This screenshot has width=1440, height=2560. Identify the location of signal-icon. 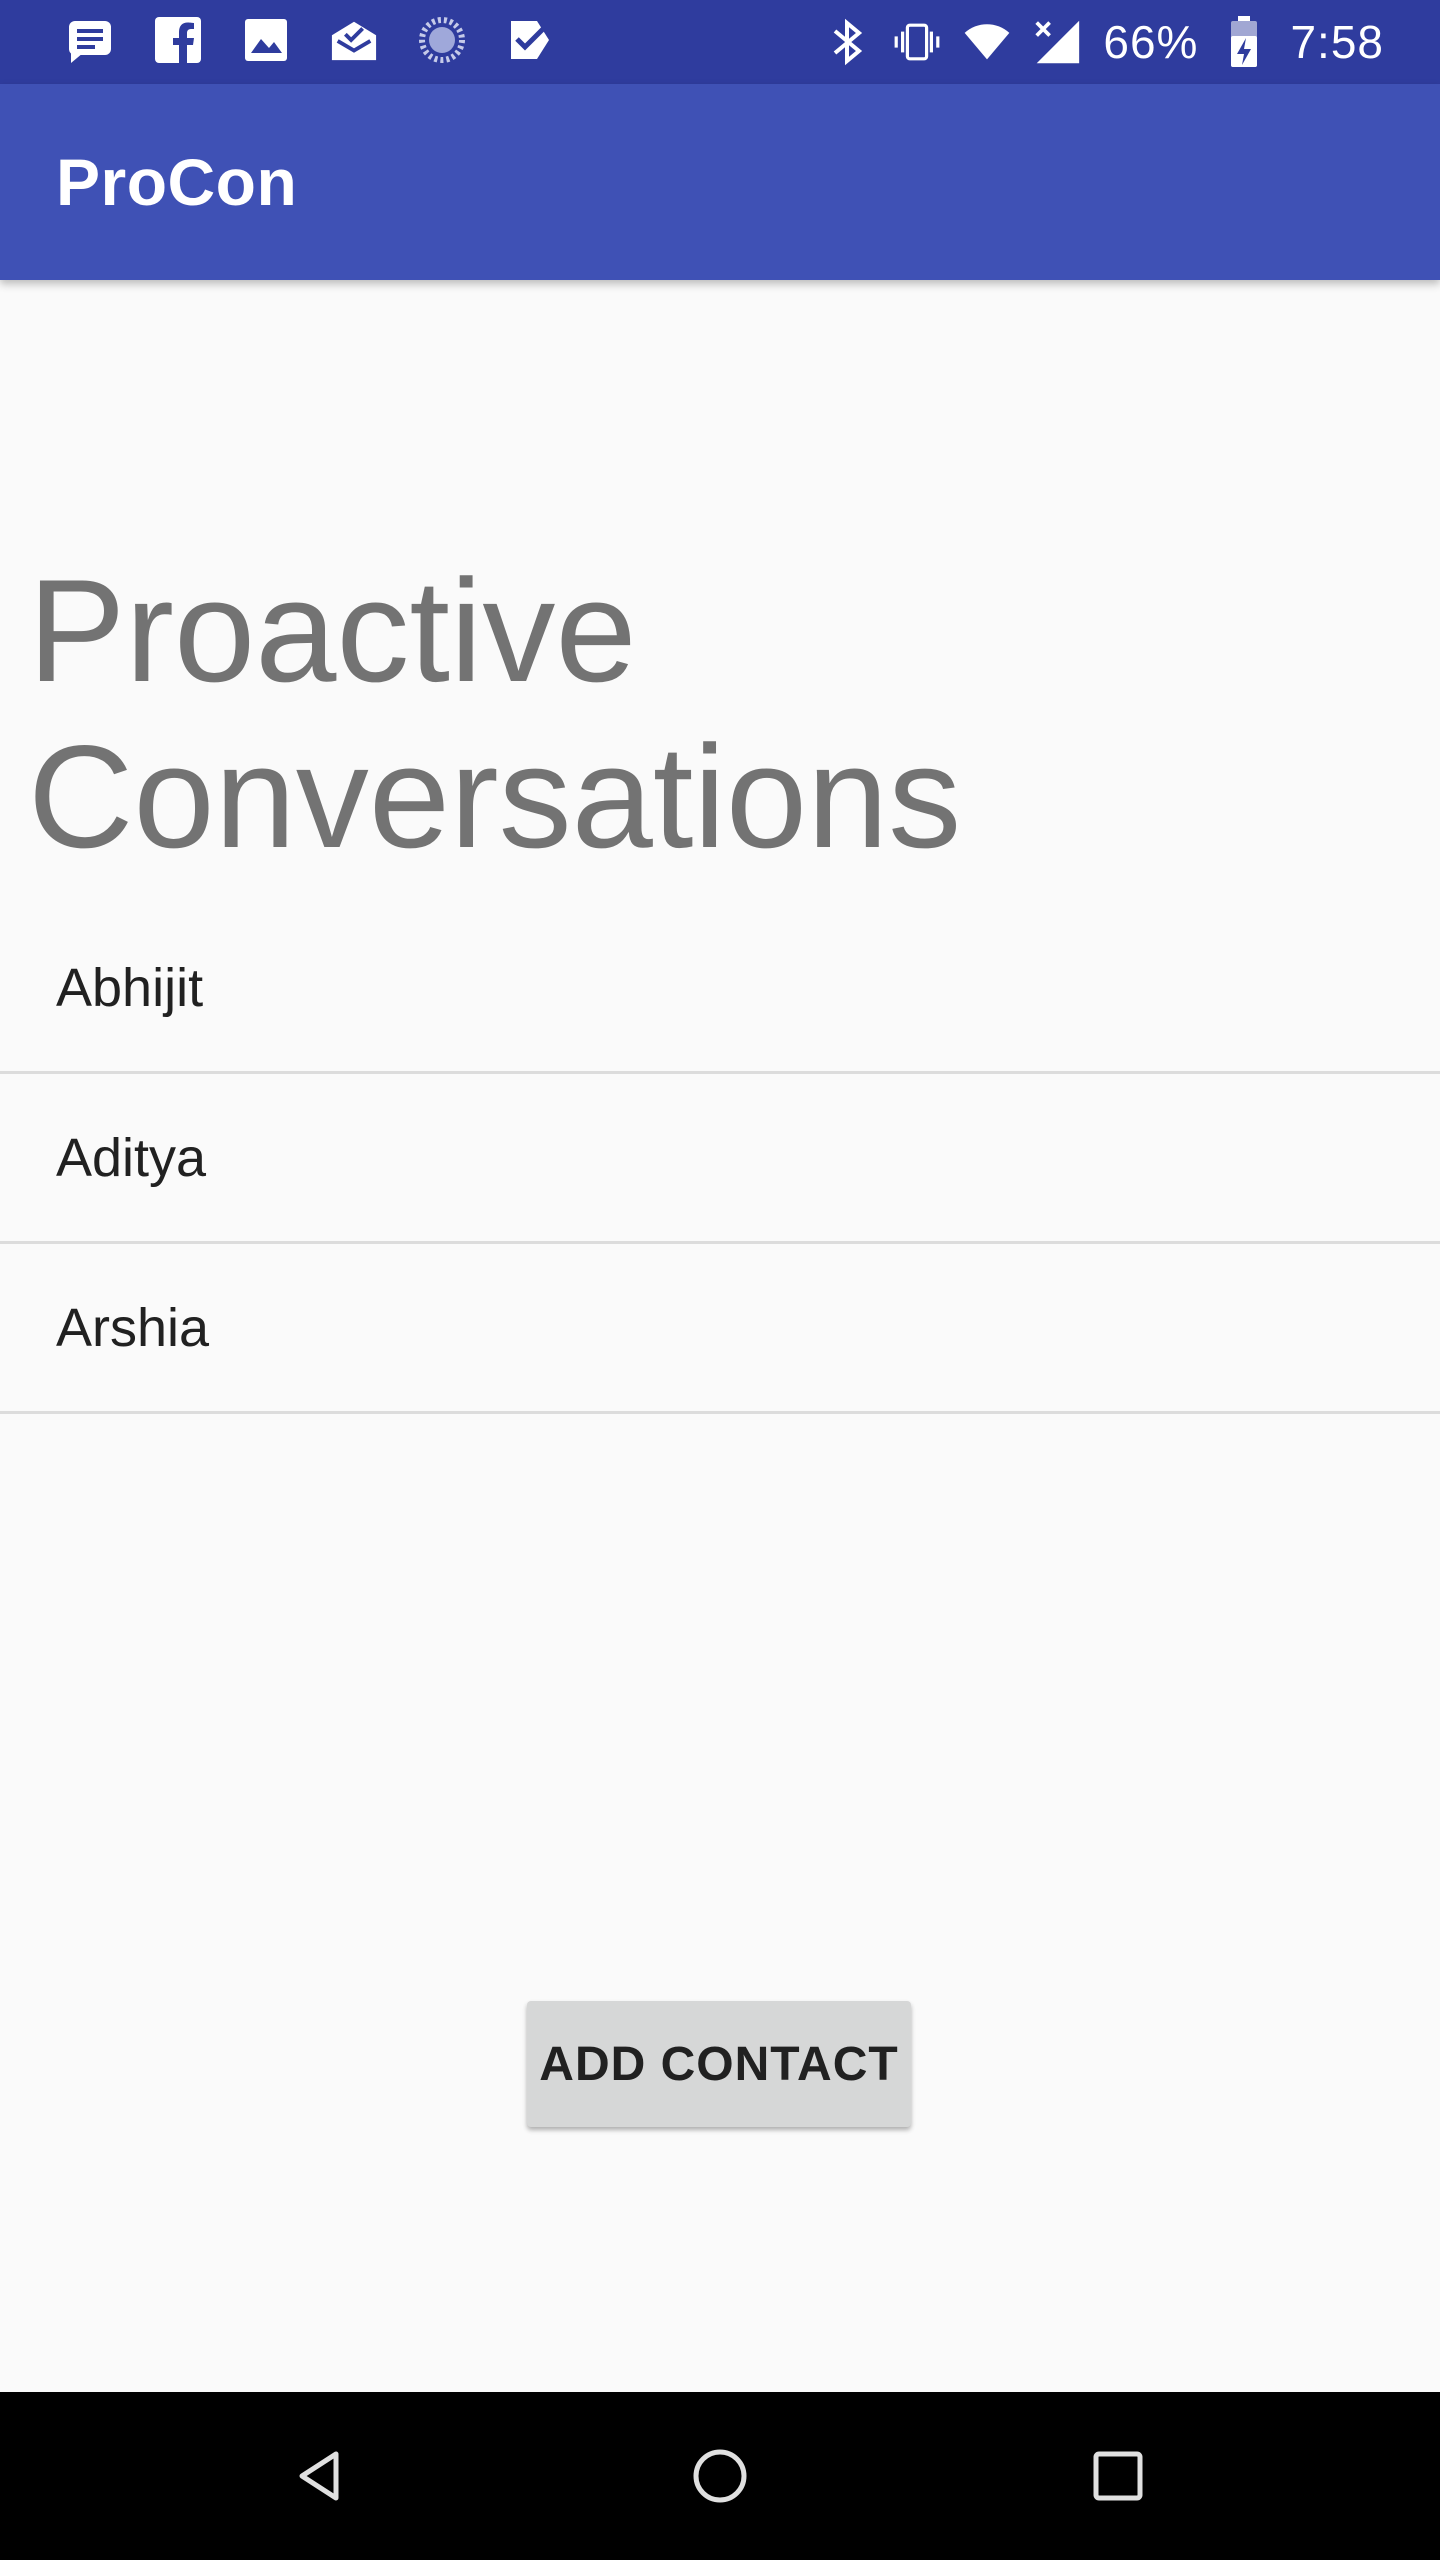
(1057, 42).